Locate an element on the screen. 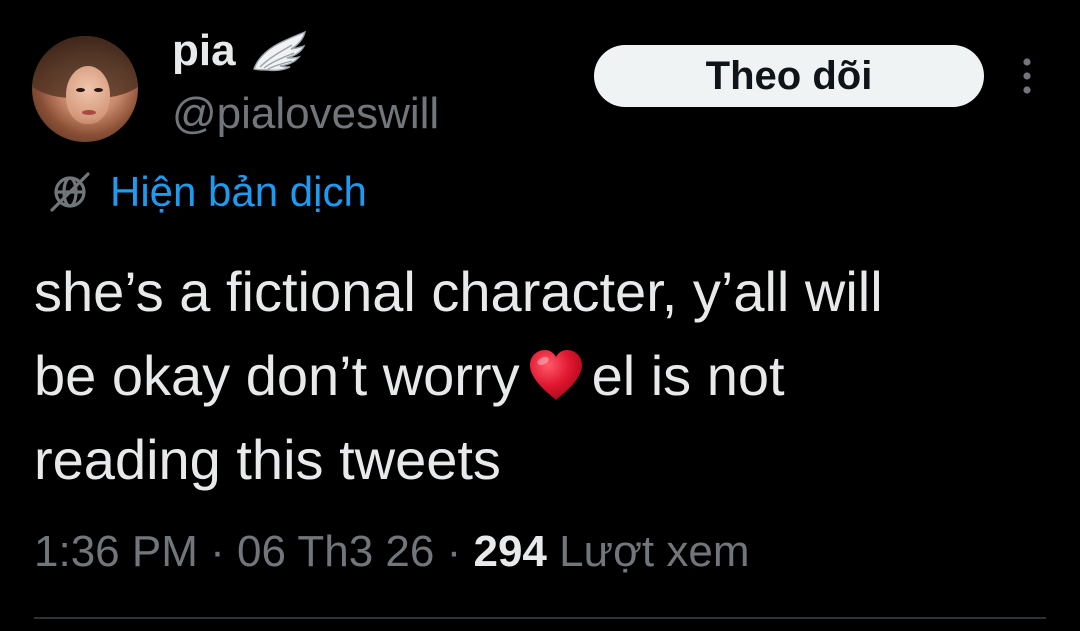  avatar-face is located at coordinates (88, 95).